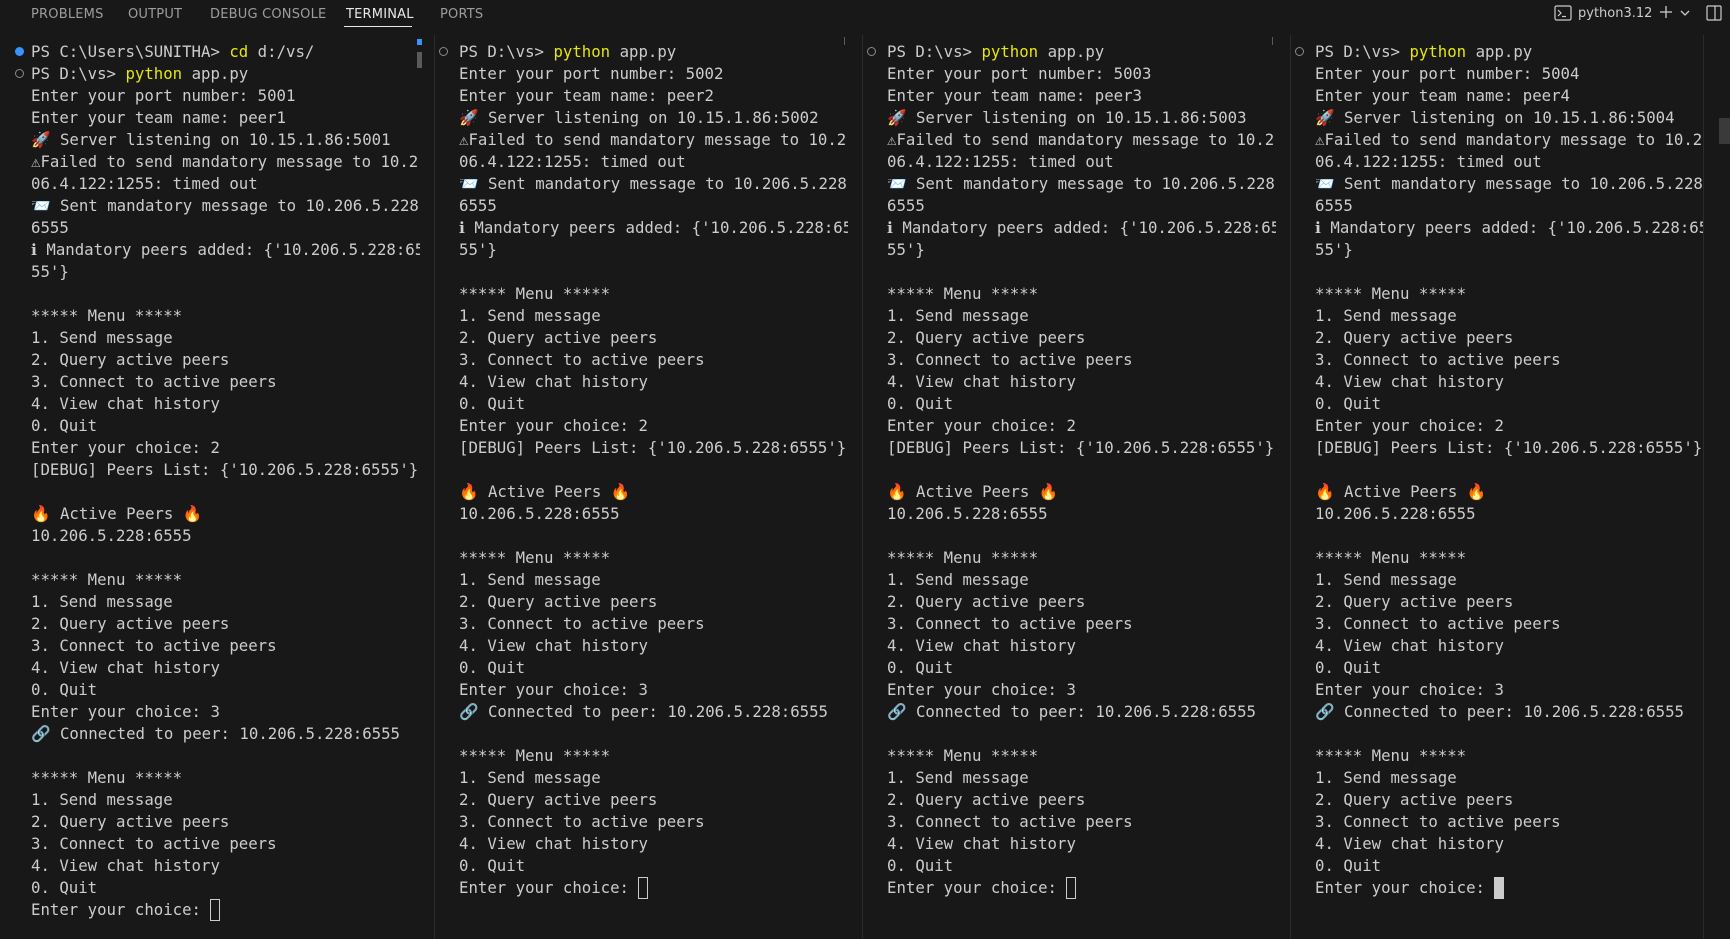 Image resolution: width=1730 pixels, height=939 pixels. I want to click on chevron-down-icon, so click(1685, 15).